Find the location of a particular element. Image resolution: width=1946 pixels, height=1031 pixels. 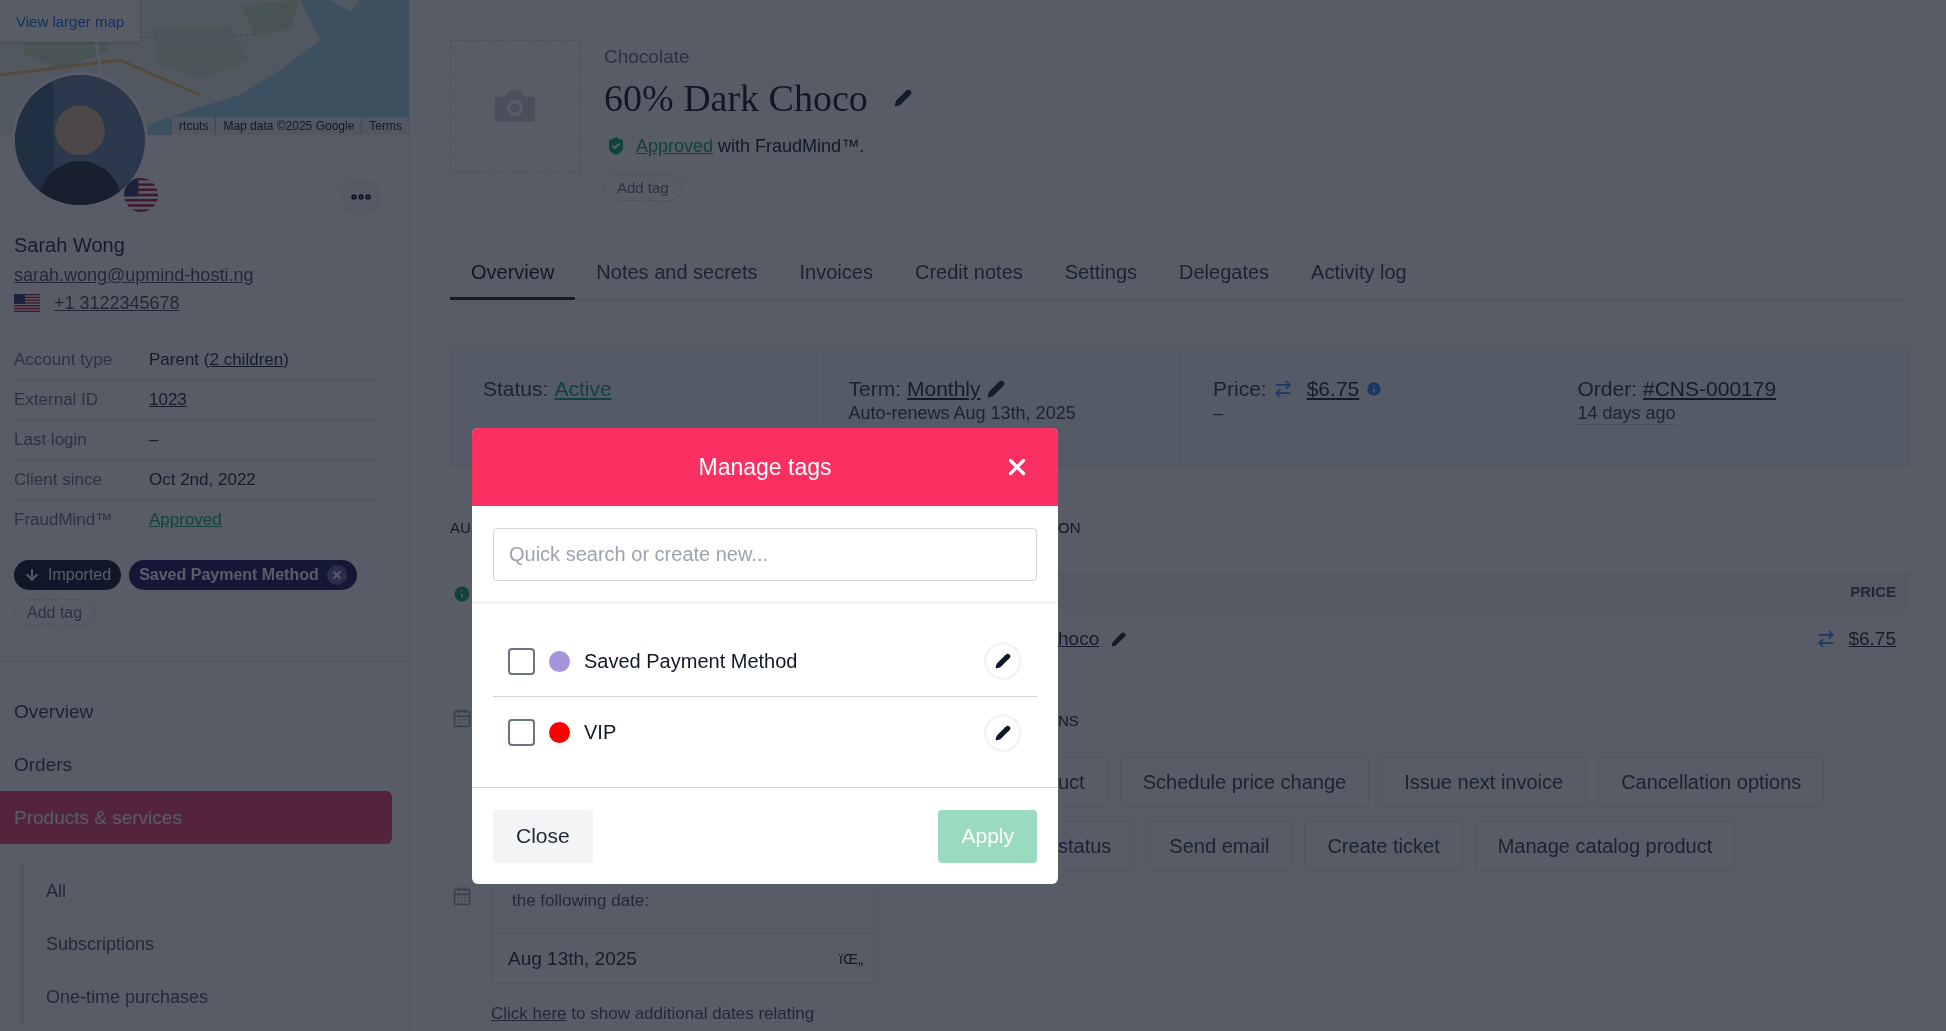

tab: Settings is located at coordinates (1101, 273).